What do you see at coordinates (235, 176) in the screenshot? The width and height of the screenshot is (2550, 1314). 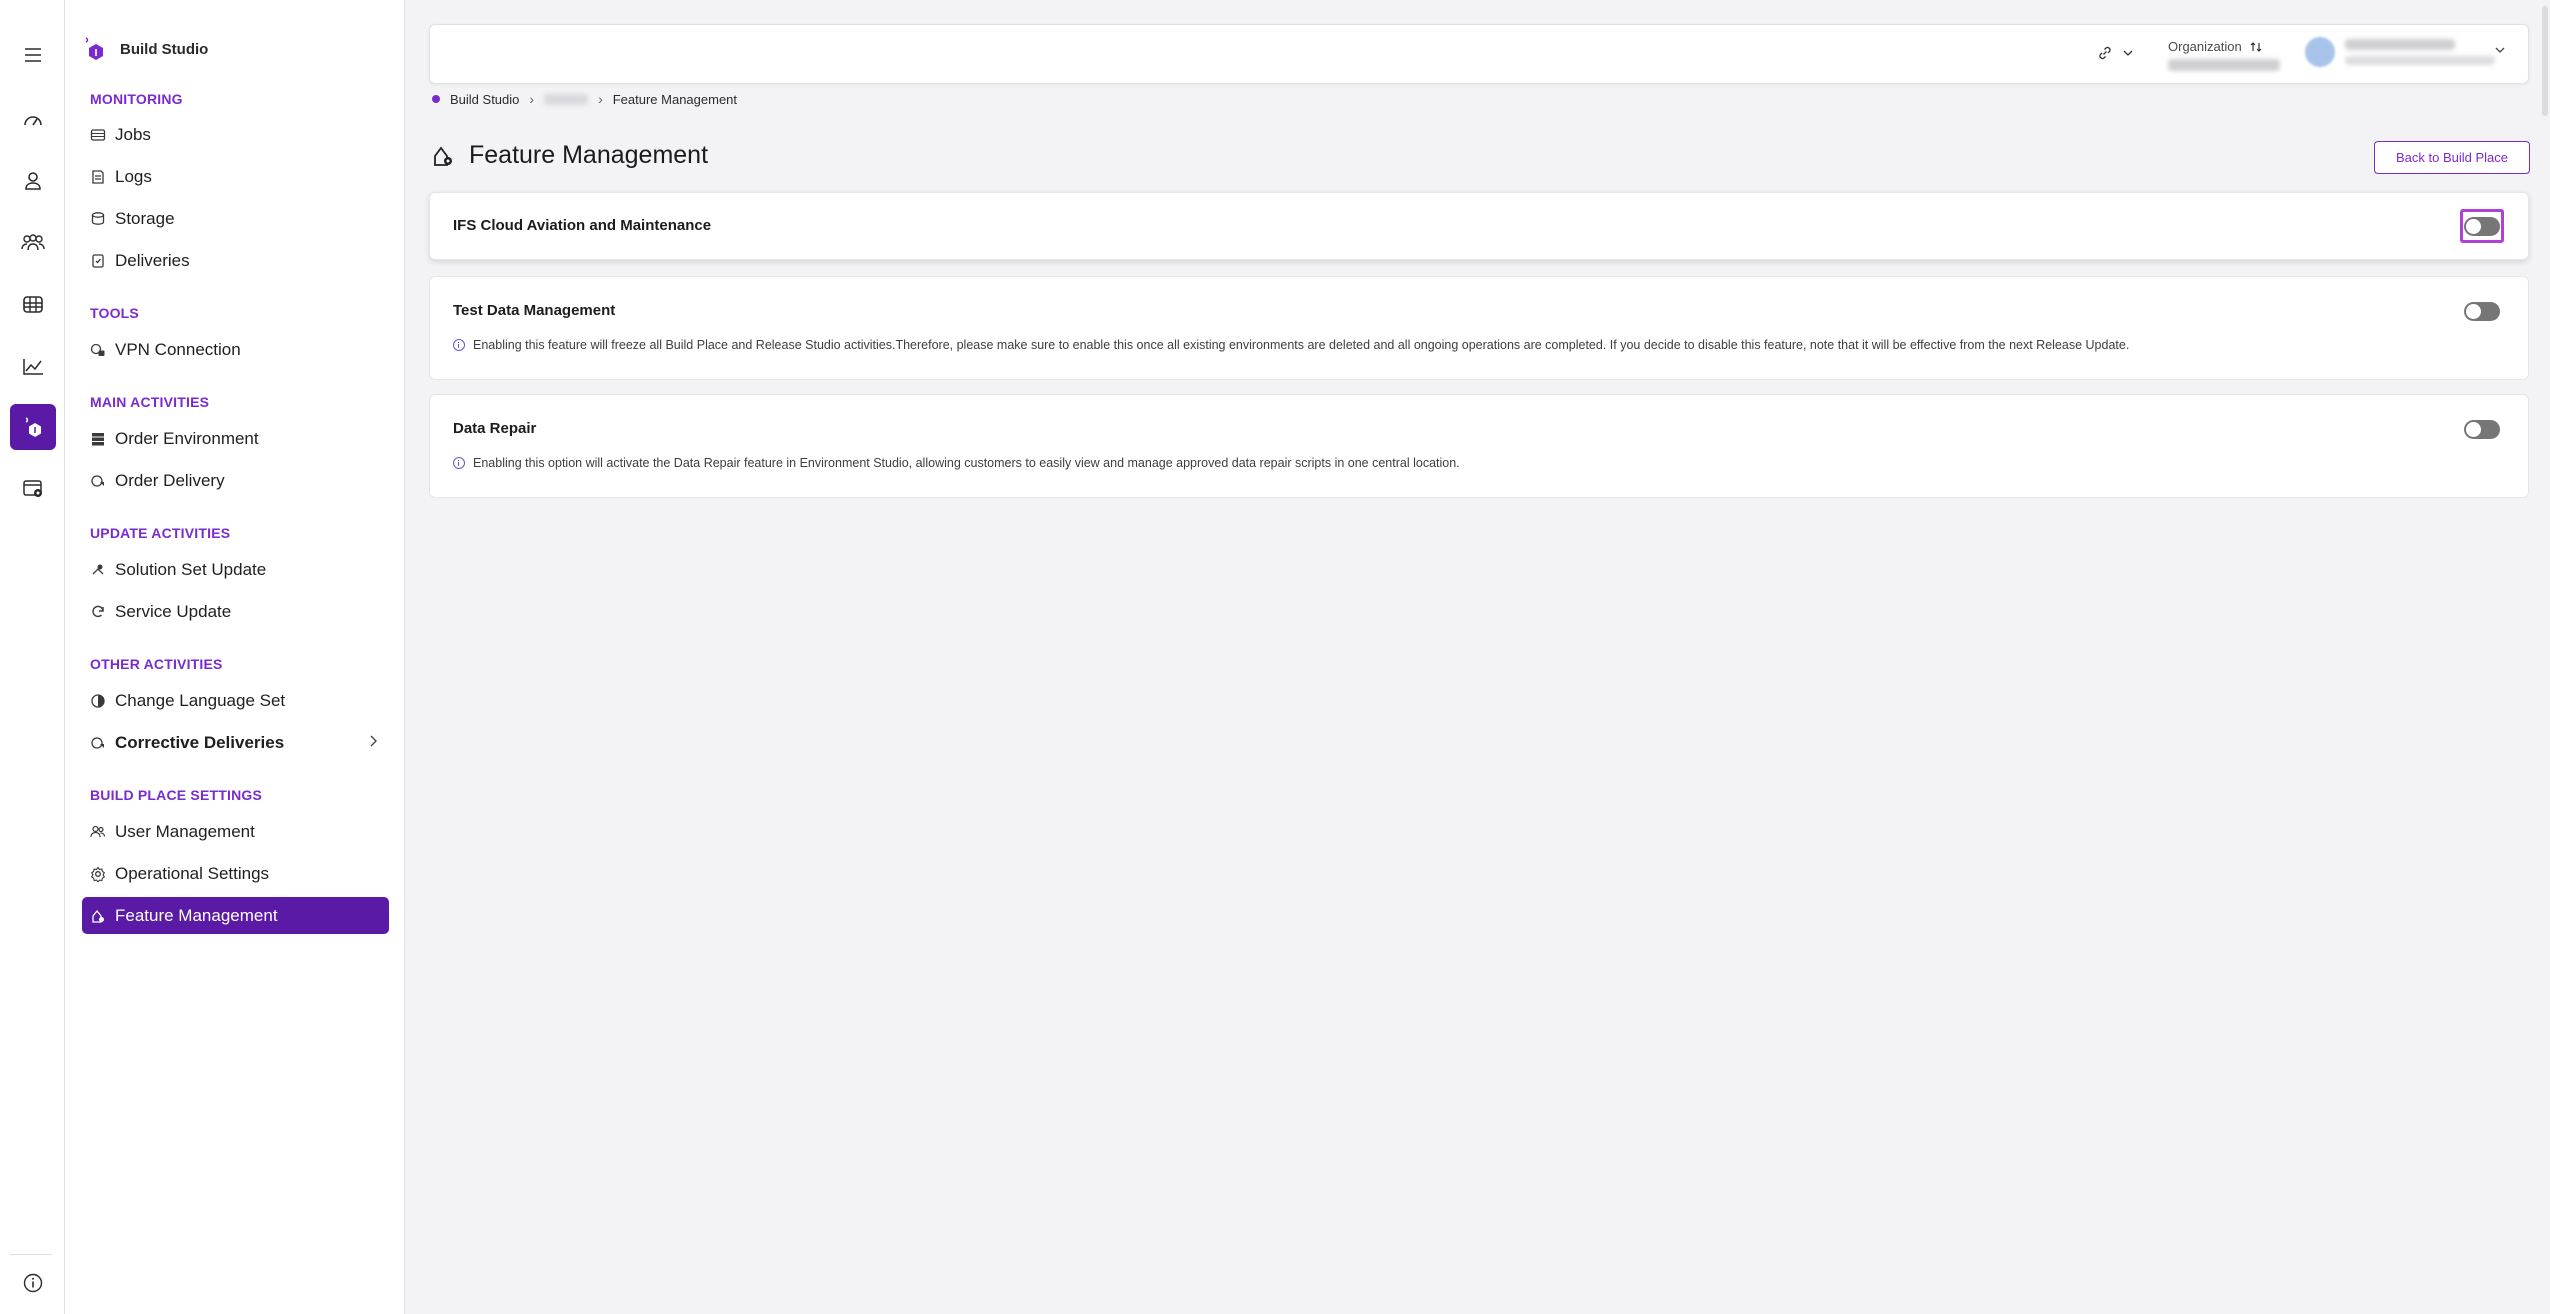 I see `sidebar-item-logs: Logs` at bounding box center [235, 176].